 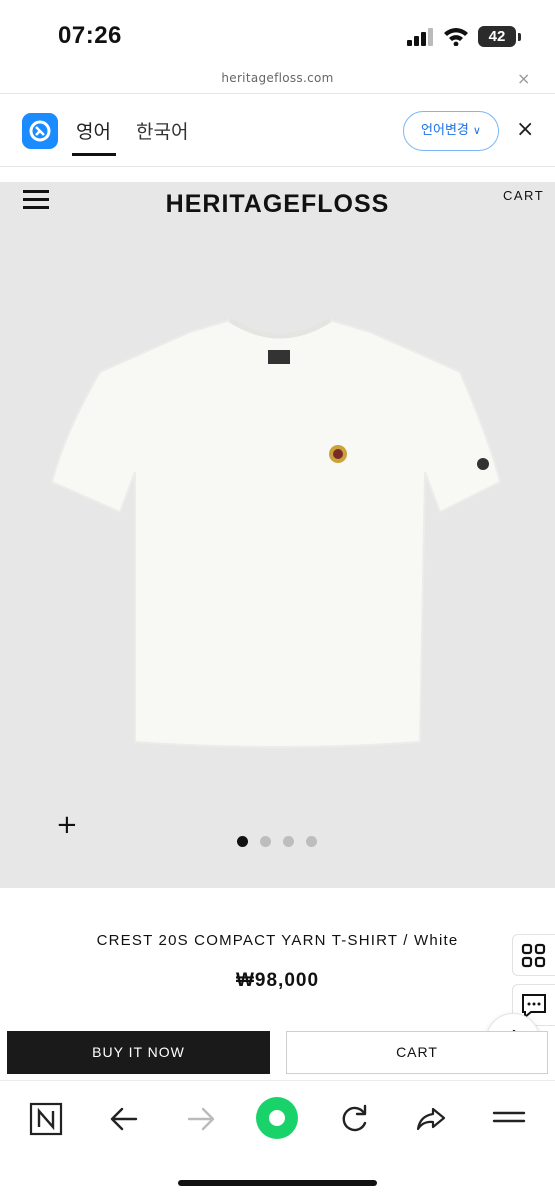 What do you see at coordinates (277, 1118) in the screenshot?
I see `green-home-icon` at bounding box center [277, 1118].